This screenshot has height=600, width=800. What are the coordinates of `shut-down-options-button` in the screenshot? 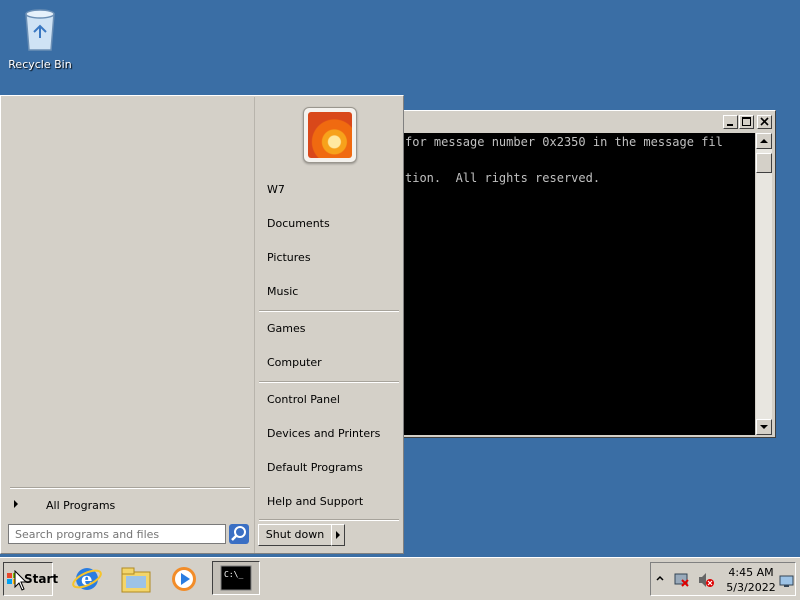 It's located at (338, 535).